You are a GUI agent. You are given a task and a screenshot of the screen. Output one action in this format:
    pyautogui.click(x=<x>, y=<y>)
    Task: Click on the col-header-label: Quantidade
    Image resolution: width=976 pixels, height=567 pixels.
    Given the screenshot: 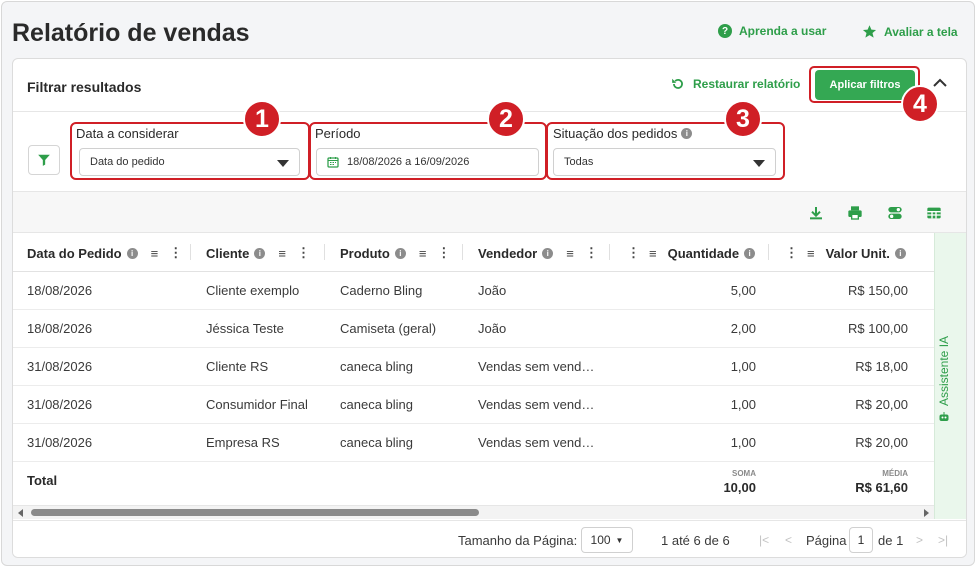 What is the action you would take?
    pyautogui.click(x=703, y=253)
    